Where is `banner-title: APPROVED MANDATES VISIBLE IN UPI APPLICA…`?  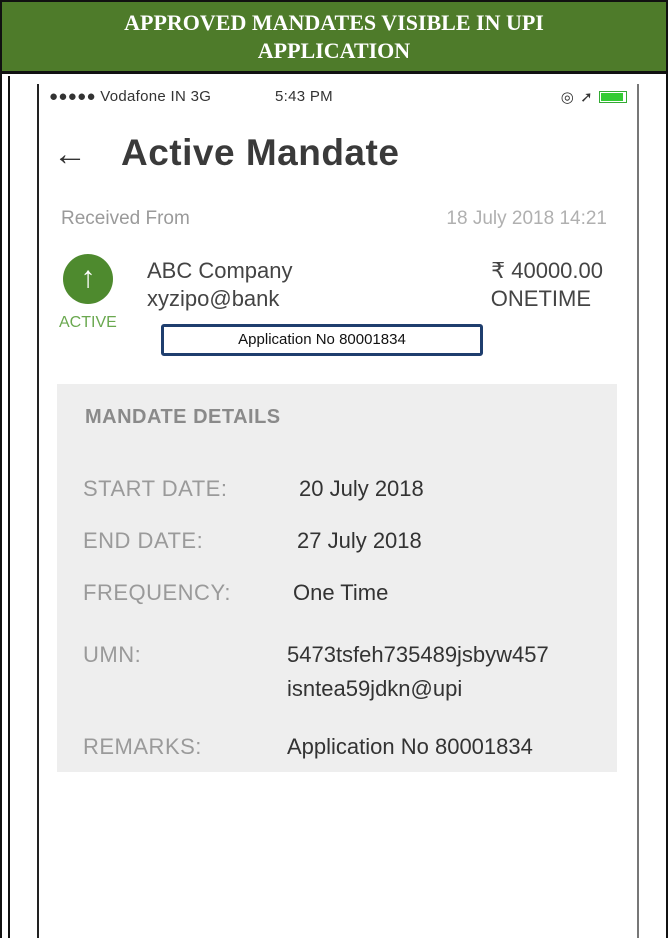 banner-title: APPROVED MANDATES VISIBLE IN UPI APPLICA… is located at coordinates (334, 36).